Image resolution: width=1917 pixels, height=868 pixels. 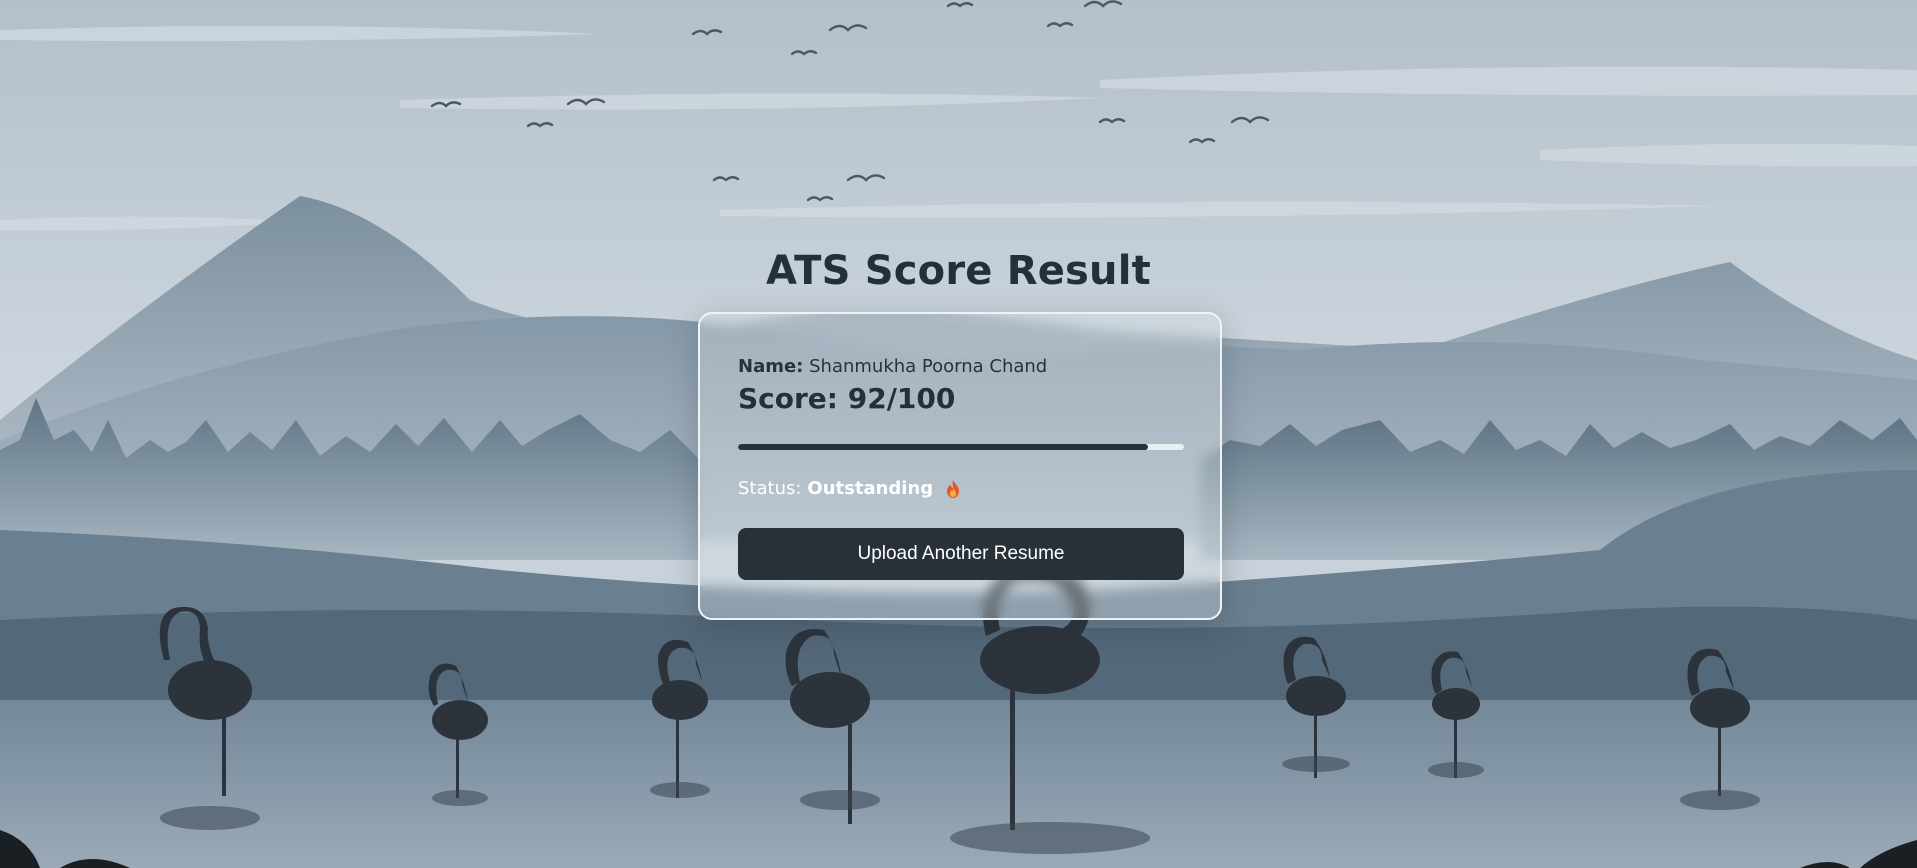 What do you see at coordinates (771, 366) in the screenshot?
I see `name-label: Name:` at bounding box center [771, 366].